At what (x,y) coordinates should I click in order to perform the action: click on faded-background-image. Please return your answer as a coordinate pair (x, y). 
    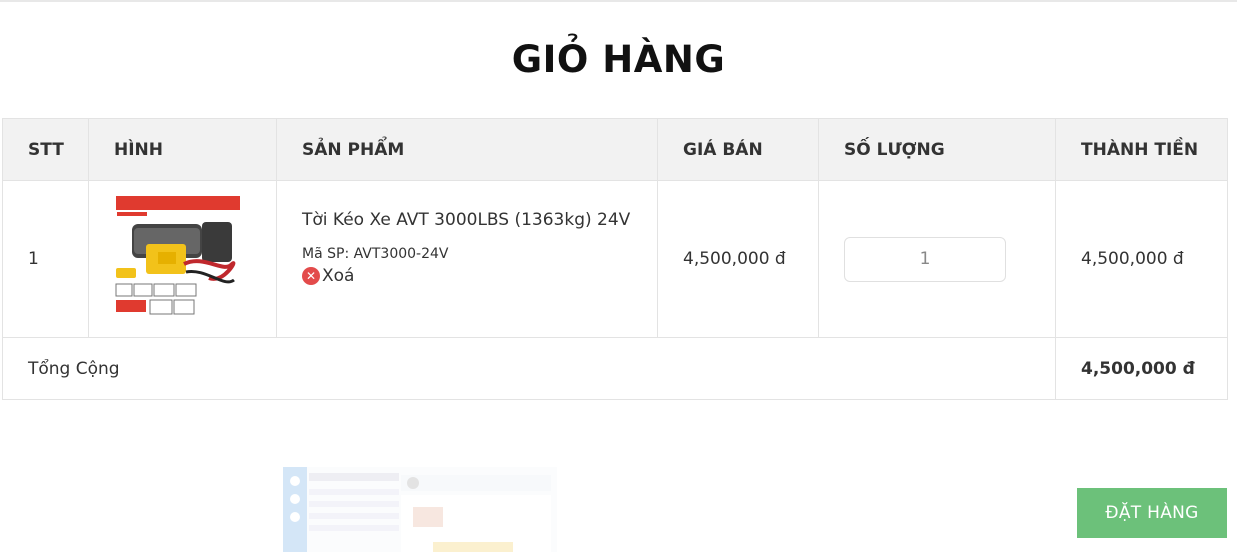
    Looking at the image, I should click on (420, 509).